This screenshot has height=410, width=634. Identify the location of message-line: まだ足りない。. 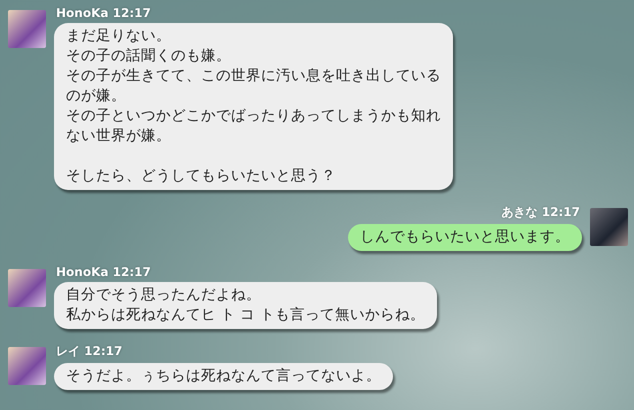
(119, 36).